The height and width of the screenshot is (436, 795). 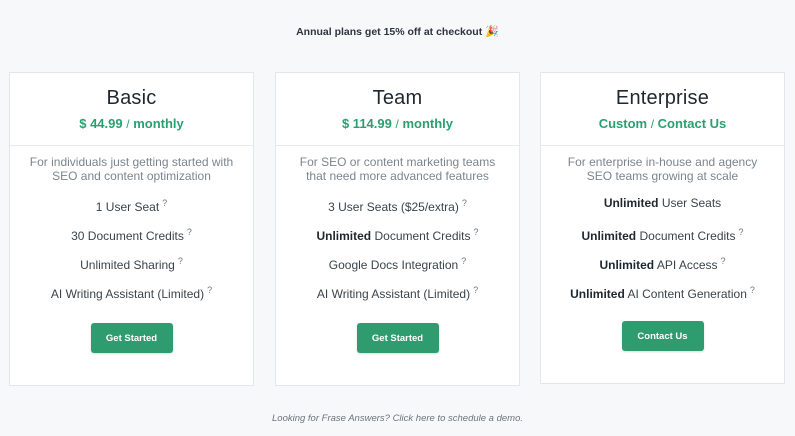 I want to click on feature-item: Unlimited User Seats, so click(x=662, y=207).